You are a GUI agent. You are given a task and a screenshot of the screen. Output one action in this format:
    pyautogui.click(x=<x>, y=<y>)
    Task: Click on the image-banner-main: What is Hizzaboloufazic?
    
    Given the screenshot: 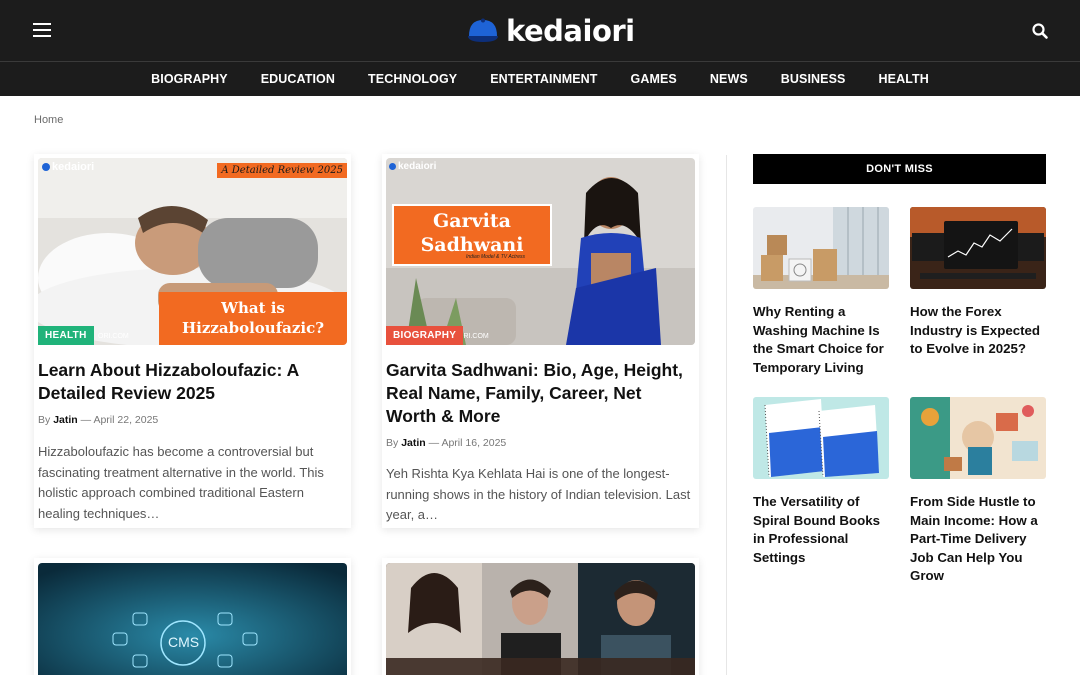 What is the action you would take?
    pyautogui.click(x=253, y=318)
    